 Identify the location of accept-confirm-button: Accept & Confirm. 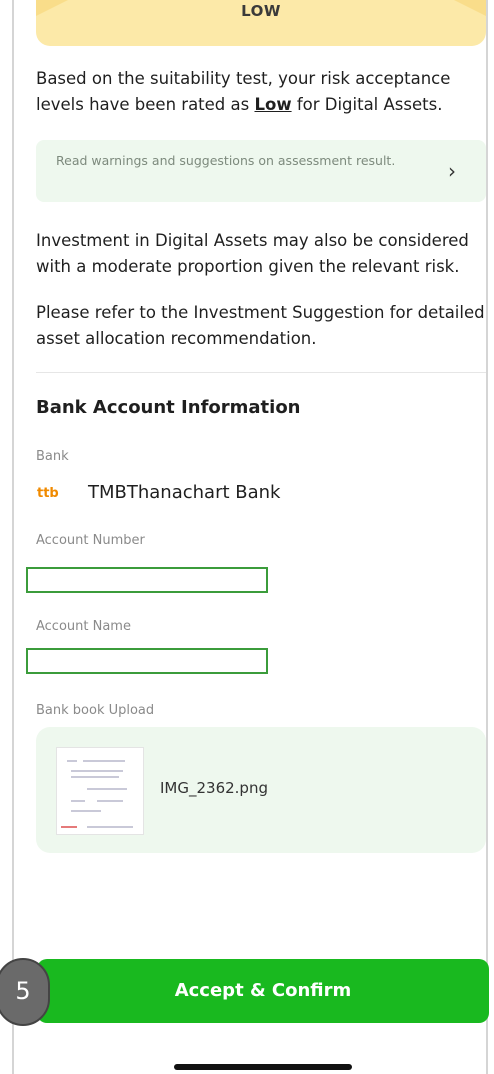
(263, 991).